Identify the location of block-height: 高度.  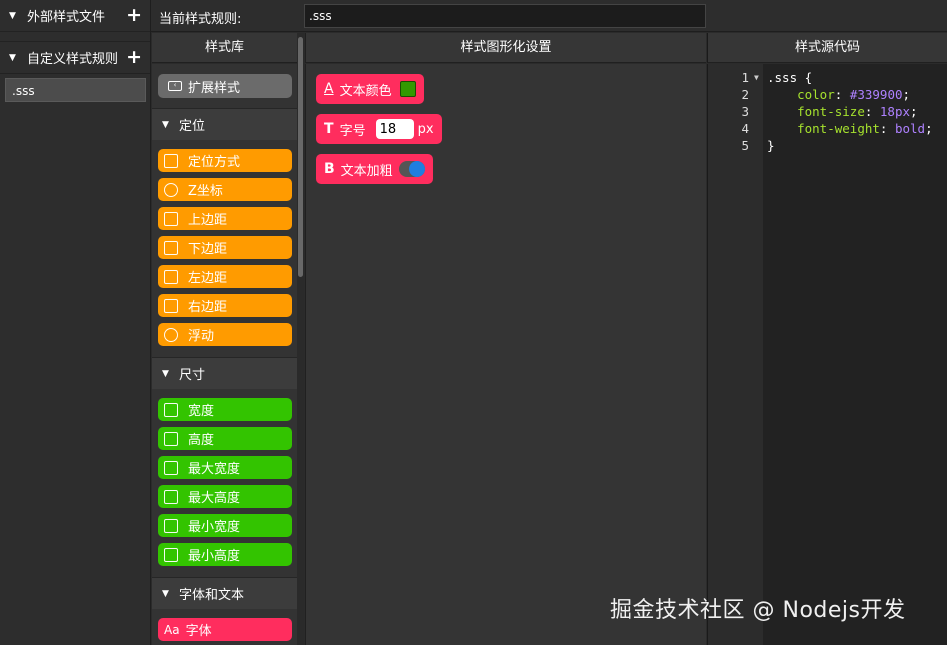
(225, 438).